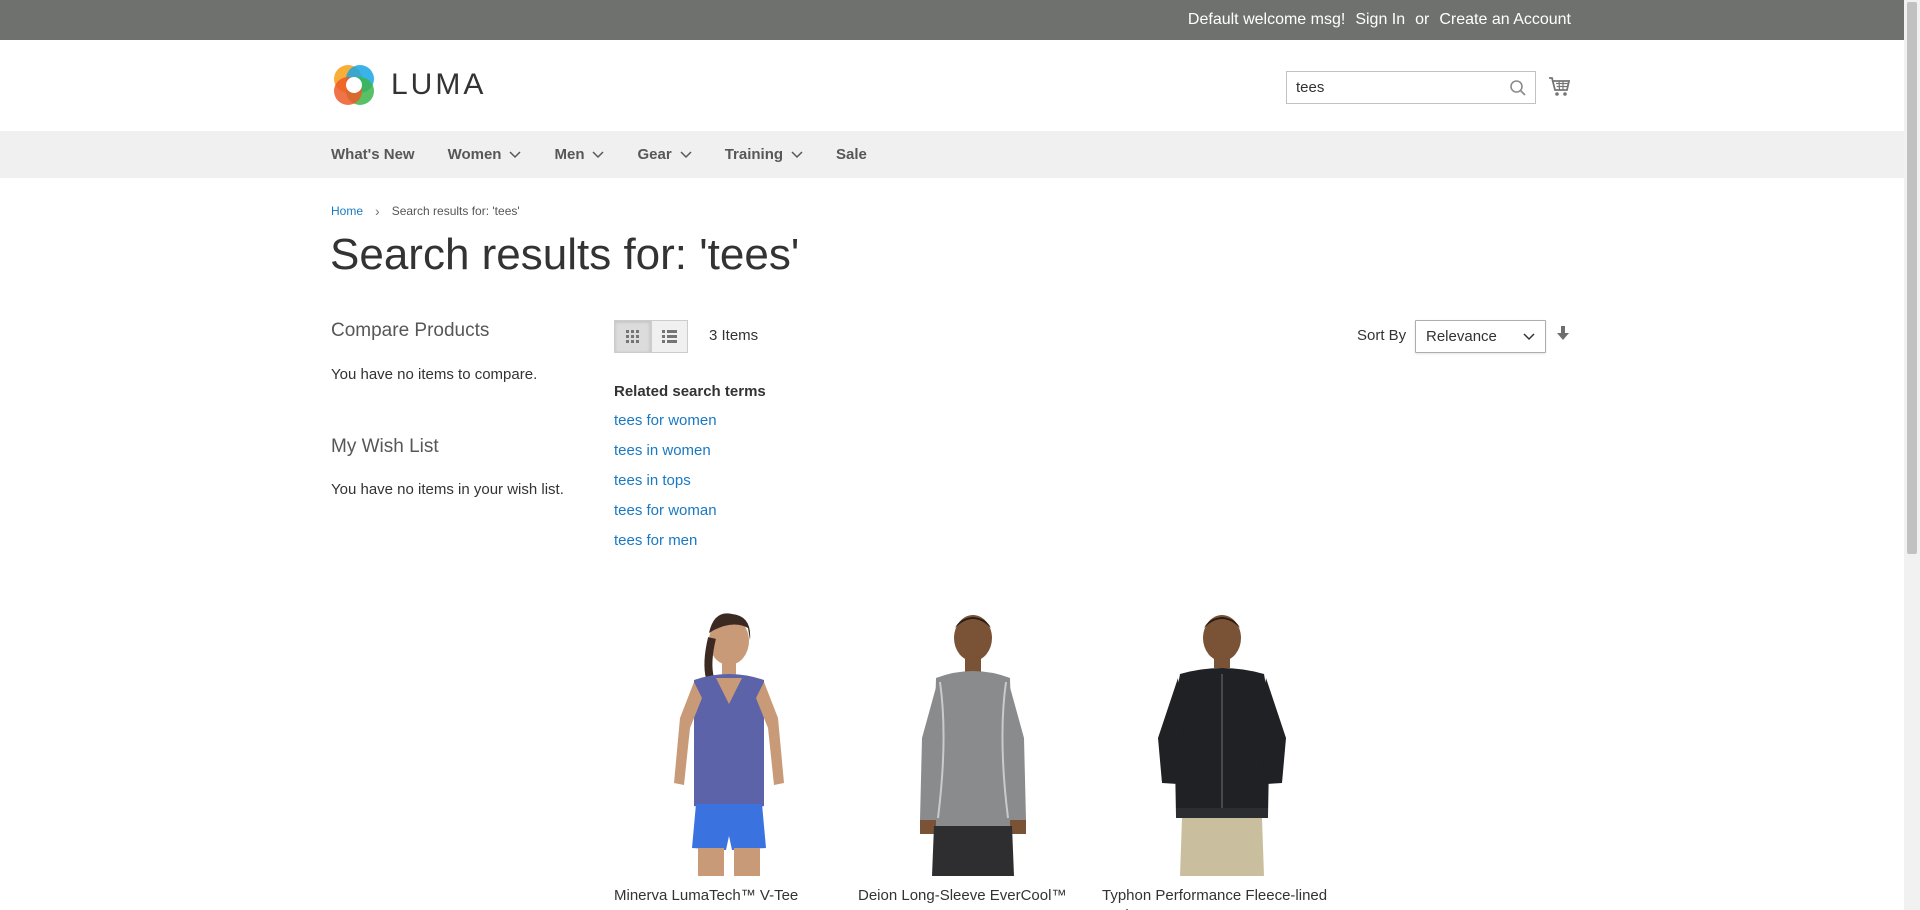 This screenshot has width=1920, height=910. I want to click on welcome-message: Default welcome msg!, so click(1266, 19).